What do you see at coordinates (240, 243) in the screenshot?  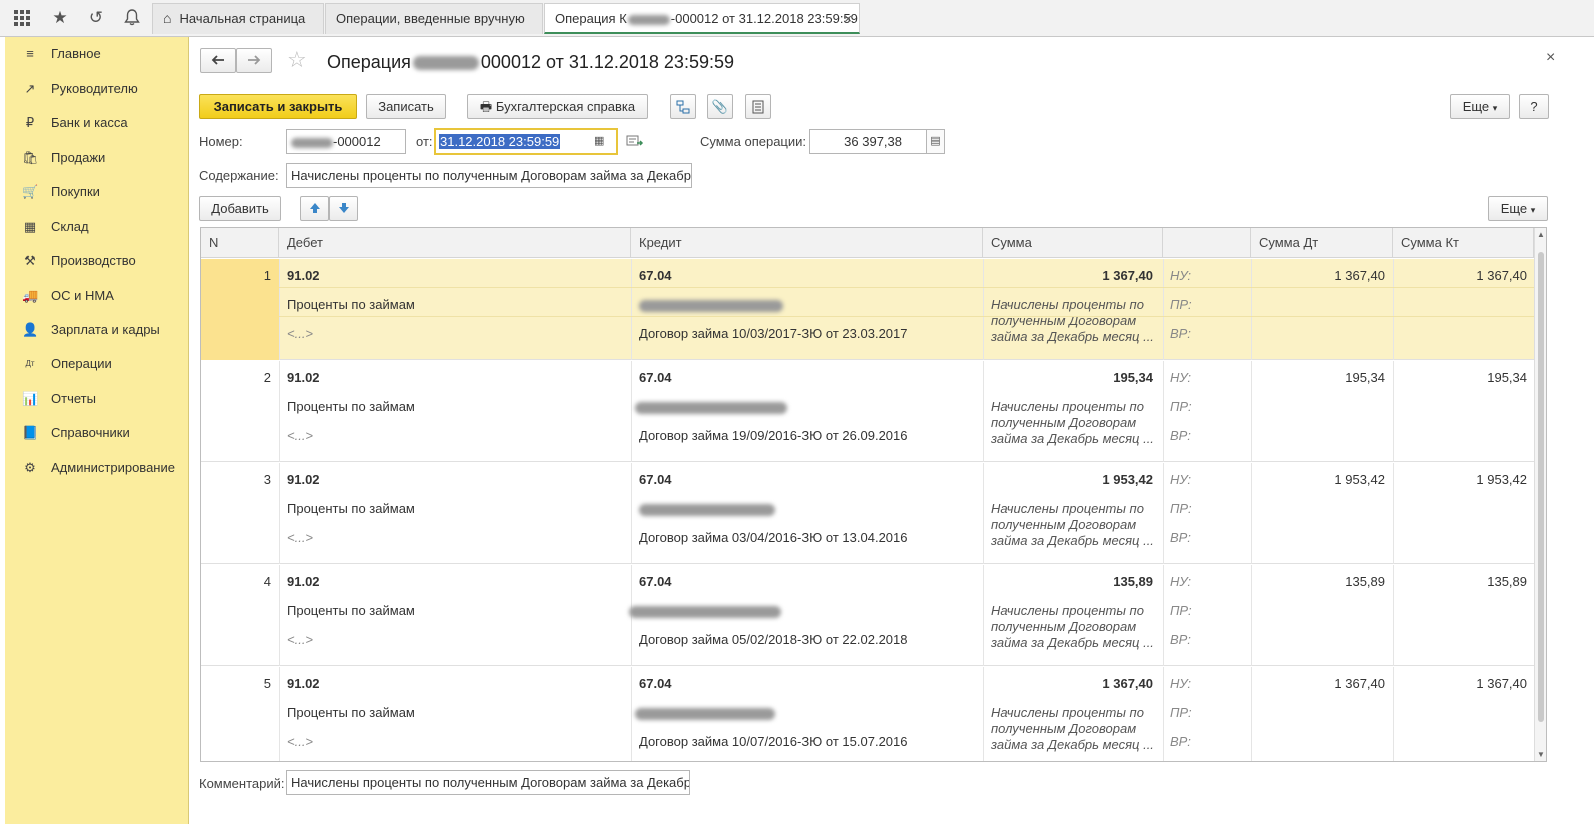 I see `column-header-n: N` at bounding box center [240, 243].